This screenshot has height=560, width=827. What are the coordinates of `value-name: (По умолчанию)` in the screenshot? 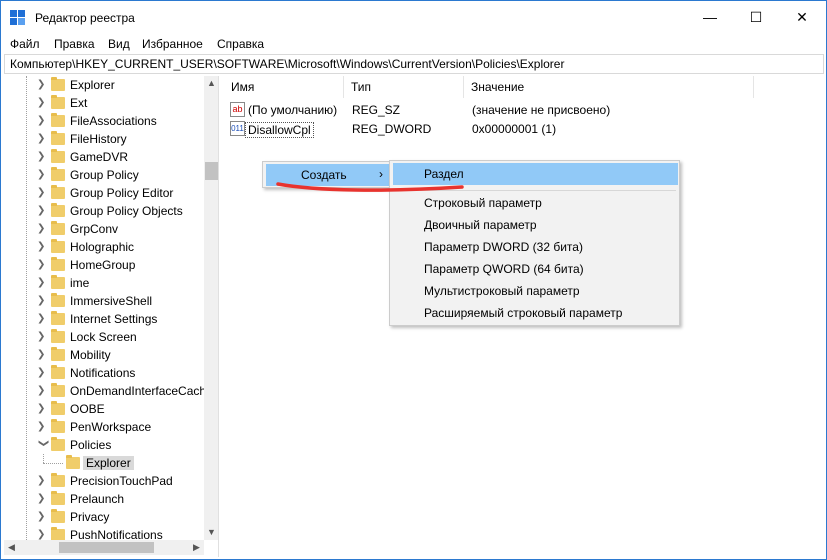 It's located at (293, 110).